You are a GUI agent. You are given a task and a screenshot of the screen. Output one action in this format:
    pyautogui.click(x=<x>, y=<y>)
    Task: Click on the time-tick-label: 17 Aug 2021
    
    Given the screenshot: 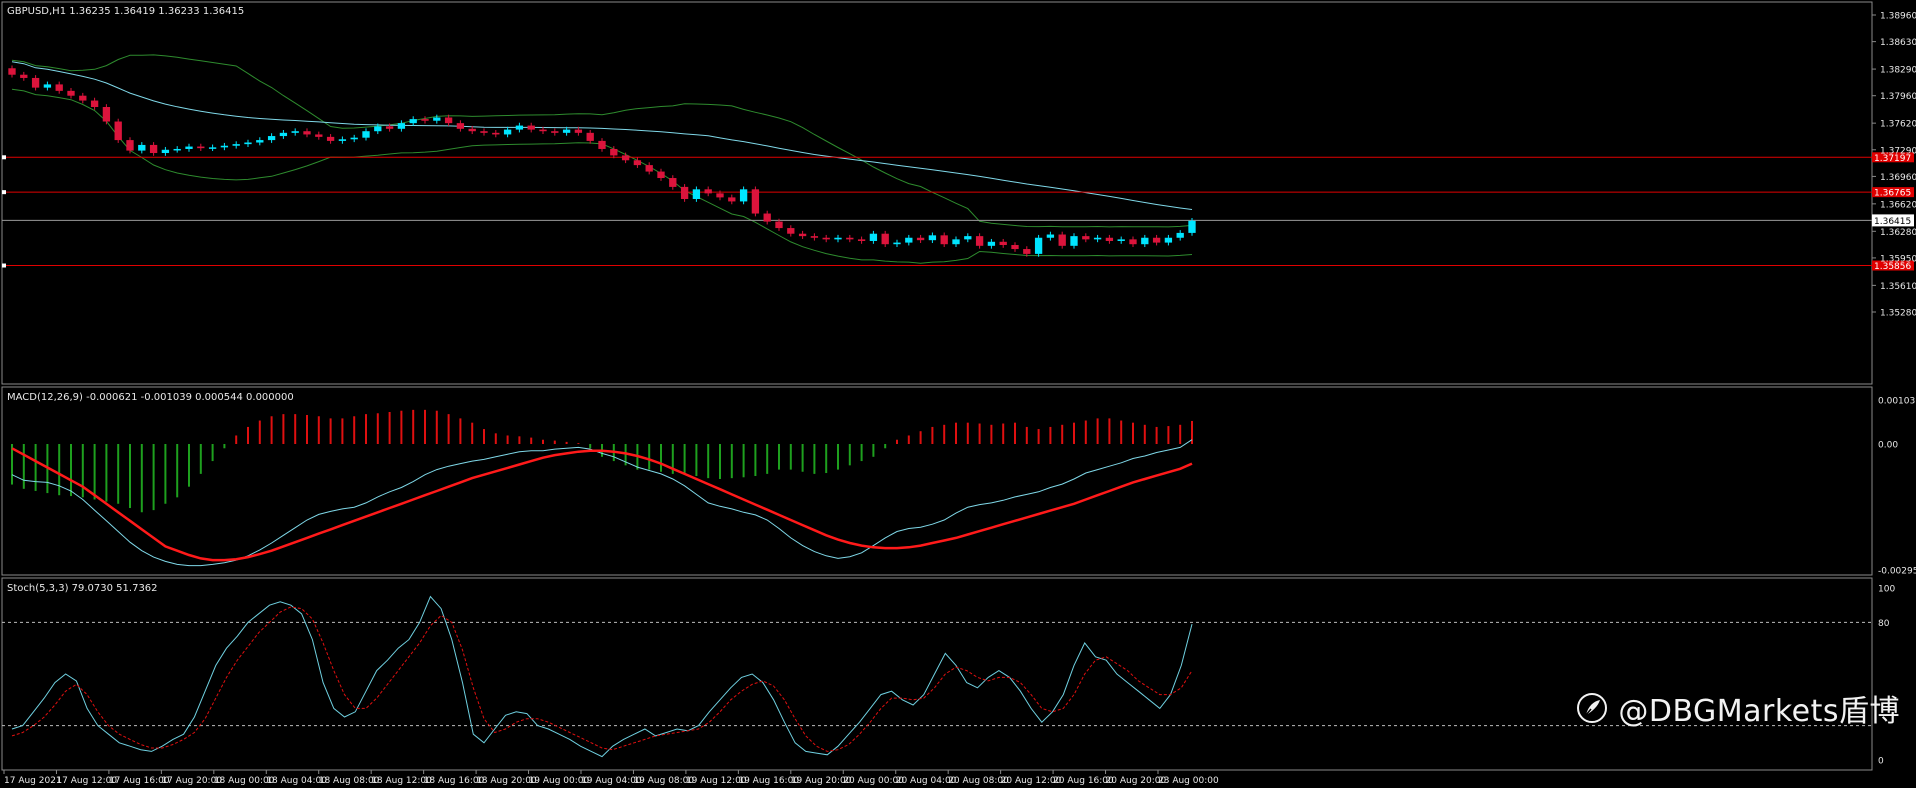 What is the action you would take?
    pyautogui.click(x=33, y=781)
    